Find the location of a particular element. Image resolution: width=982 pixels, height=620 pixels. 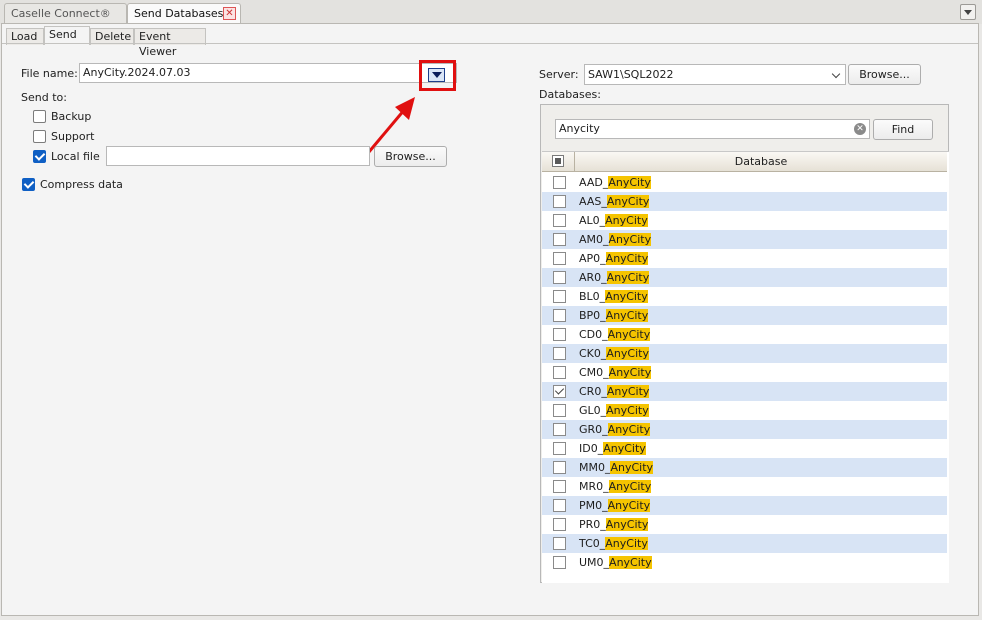

database-search-input: Anycity ✕ is located at coordinates (712, 129).